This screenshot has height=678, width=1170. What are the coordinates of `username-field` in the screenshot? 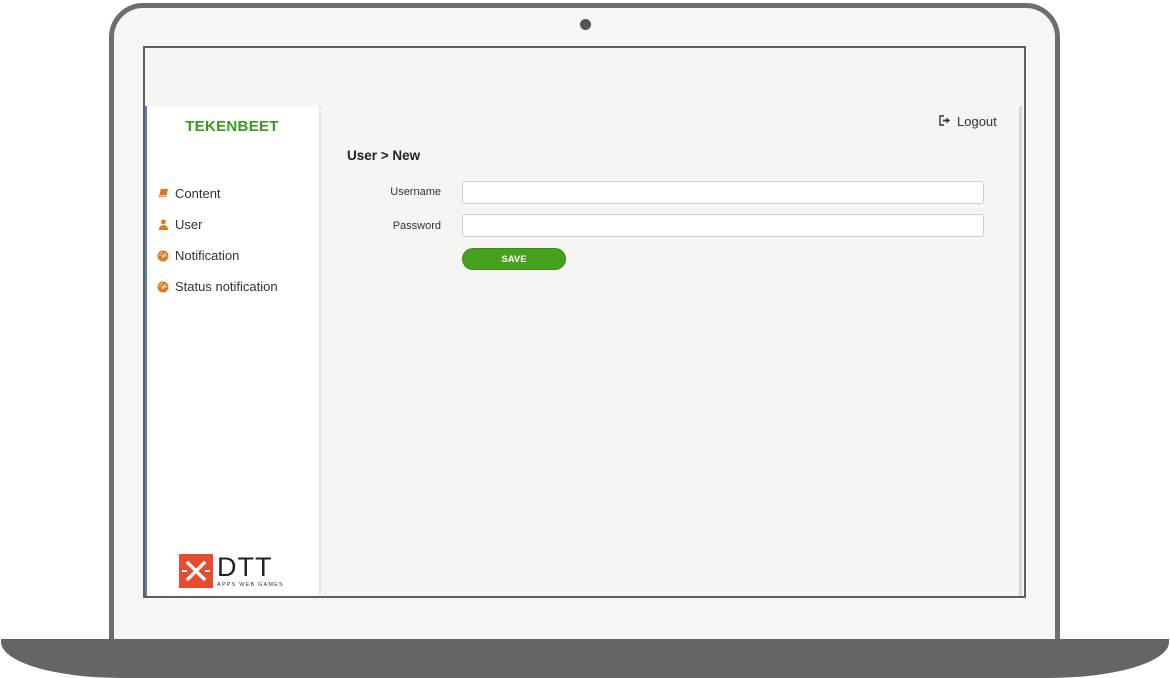 It's located at (723, 192).